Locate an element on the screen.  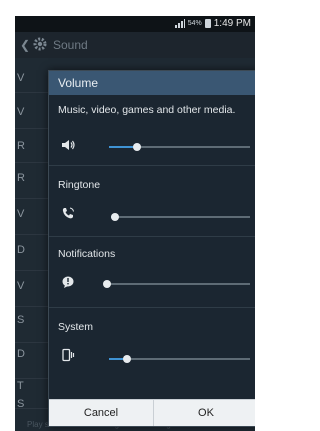
notifications-label: Notifications is located at coordinates (87, 254).